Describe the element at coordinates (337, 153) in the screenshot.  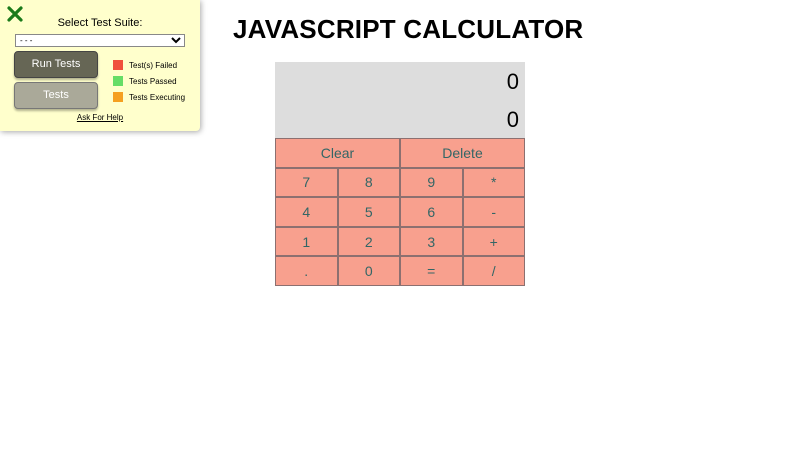
I see `clear-button: Clear` at that location.